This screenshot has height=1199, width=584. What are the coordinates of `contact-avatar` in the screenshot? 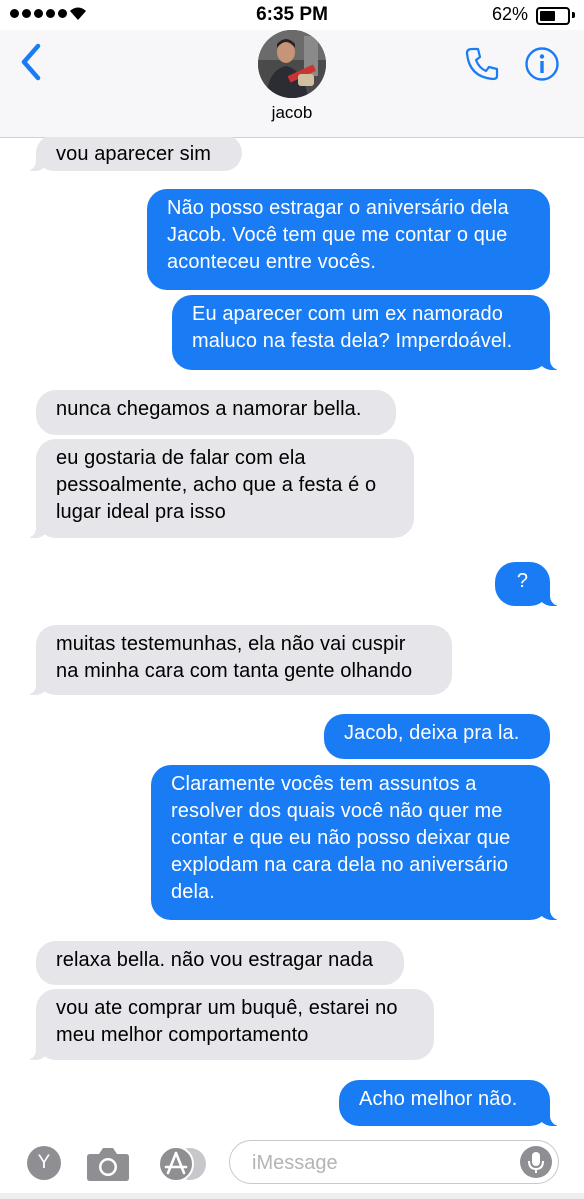 It's located at (292, 64).